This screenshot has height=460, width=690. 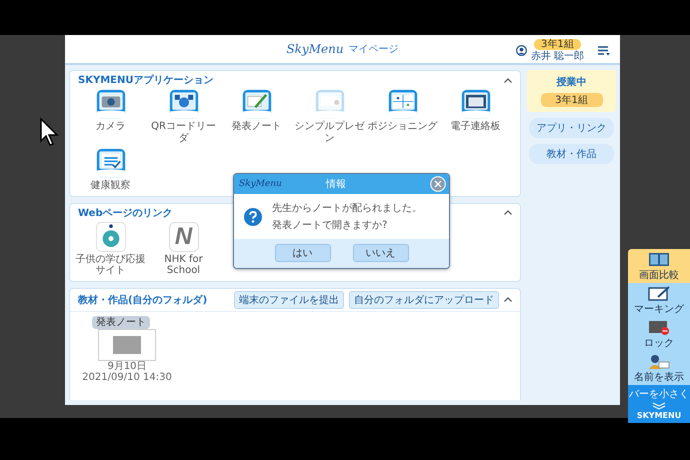 What do you see at coordinates (380, 253) in the screenshot?
I see `dialog-button: いいえ` at bounding box center [380, 253].